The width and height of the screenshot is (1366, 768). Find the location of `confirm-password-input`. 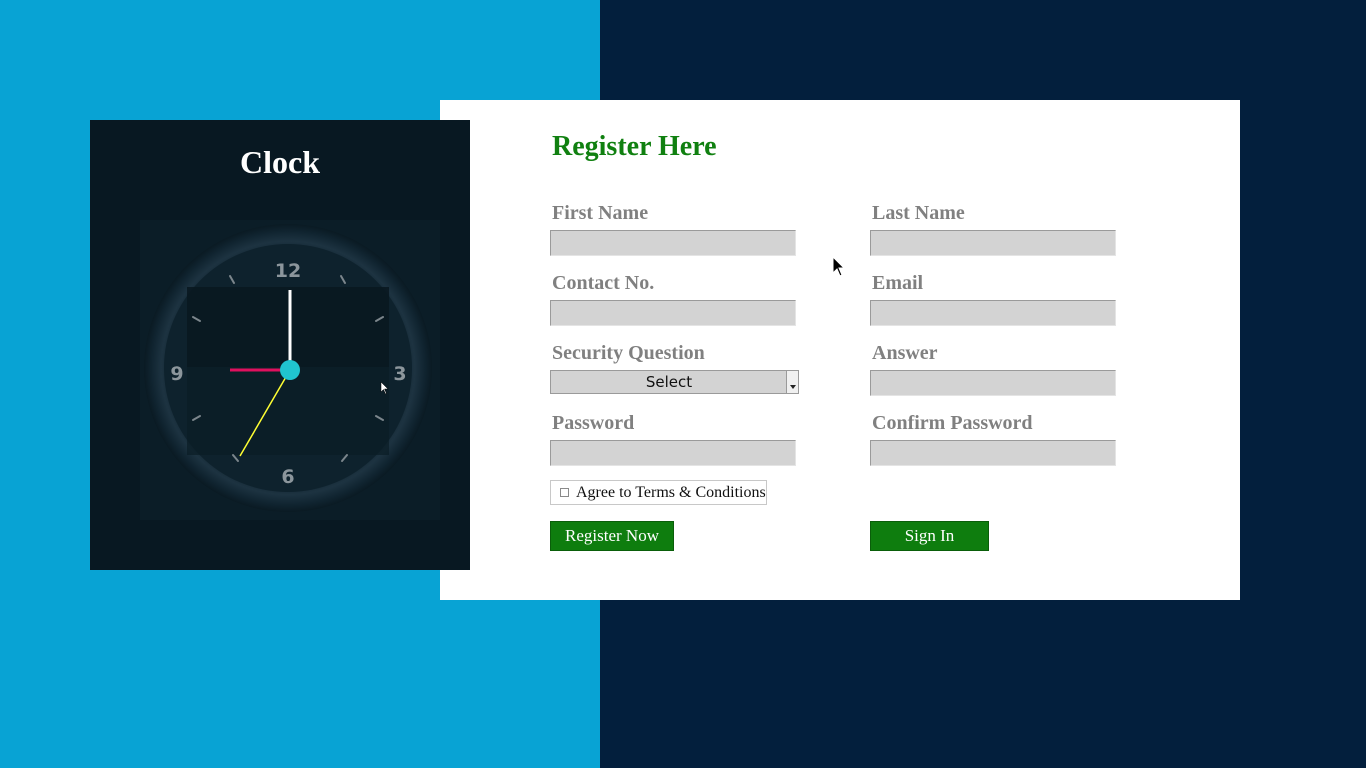

confirm-password-input is located at coordinates (993, 453).